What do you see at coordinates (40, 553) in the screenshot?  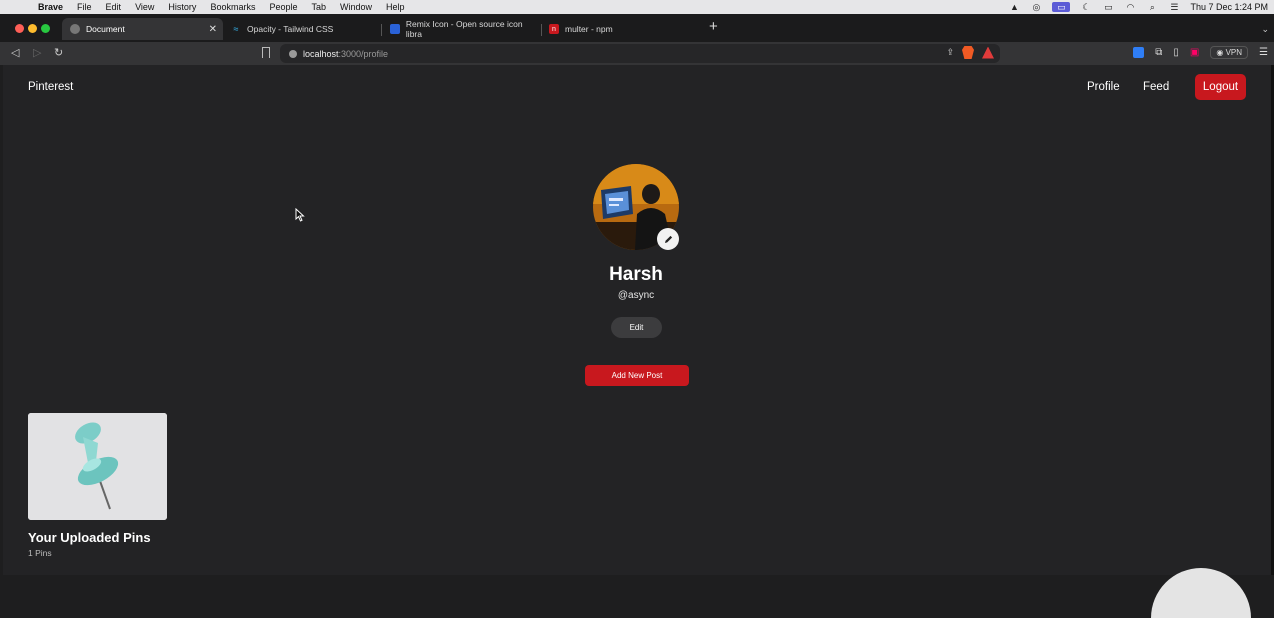 I see `uploaded-pins-count: 1 Pins` at bounding box center [40, 553].